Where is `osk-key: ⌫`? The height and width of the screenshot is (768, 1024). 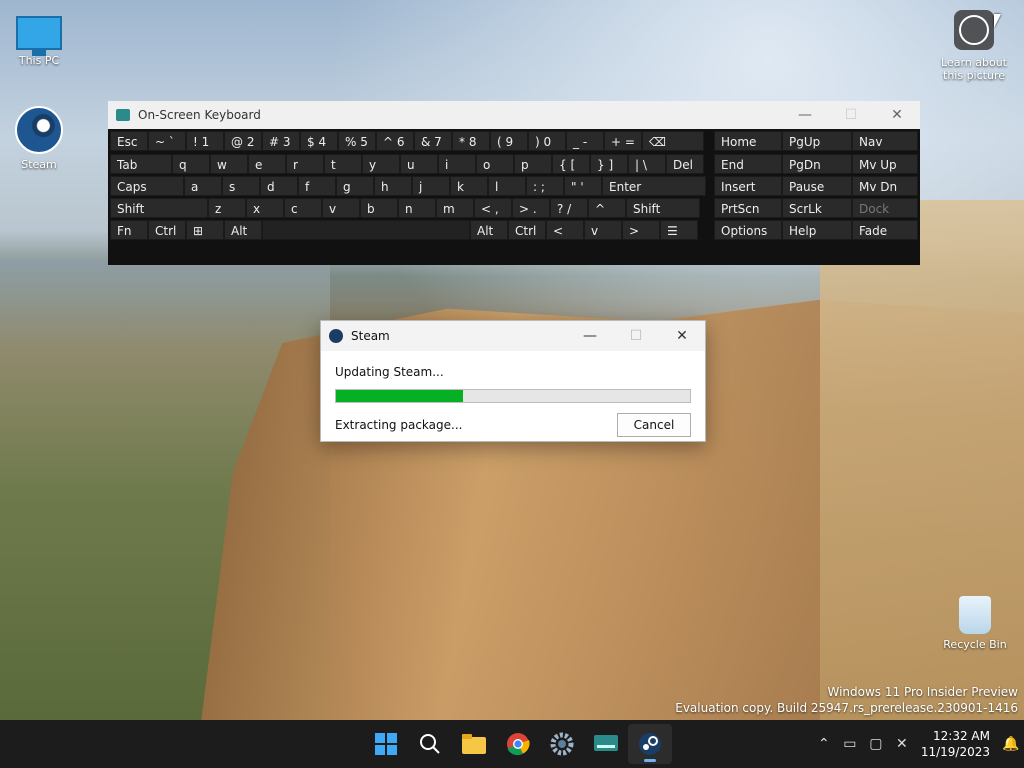
osk-key: ⌫ is located at coordinates (673, 141).